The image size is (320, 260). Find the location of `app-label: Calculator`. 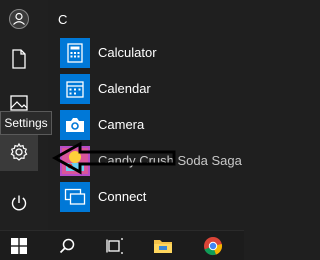

app-label: Calculator is located at coordinates (127, 52).